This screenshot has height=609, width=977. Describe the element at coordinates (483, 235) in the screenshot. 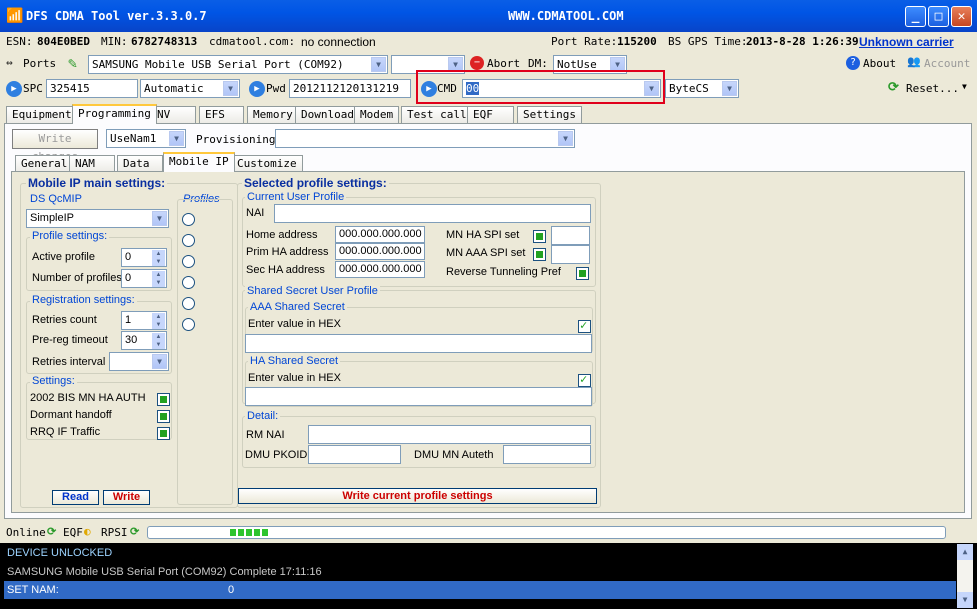

I see `mn-ha-spi-label: MN HA SPI set` at that location.